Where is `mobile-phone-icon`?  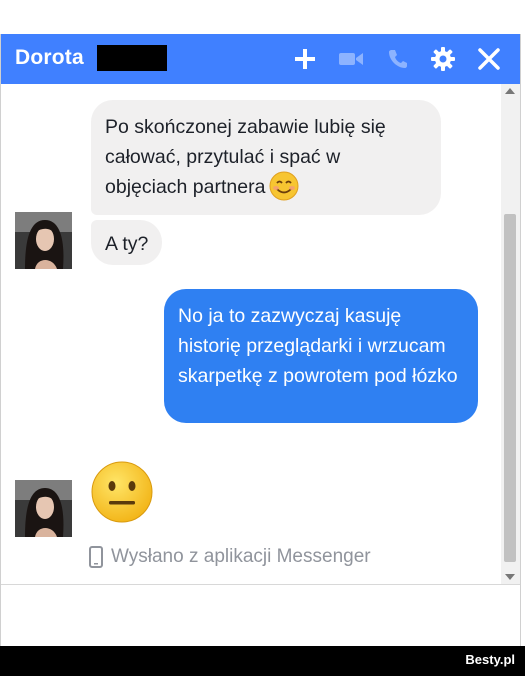
mobile-phone-icon is located at coordinates (96, 557).